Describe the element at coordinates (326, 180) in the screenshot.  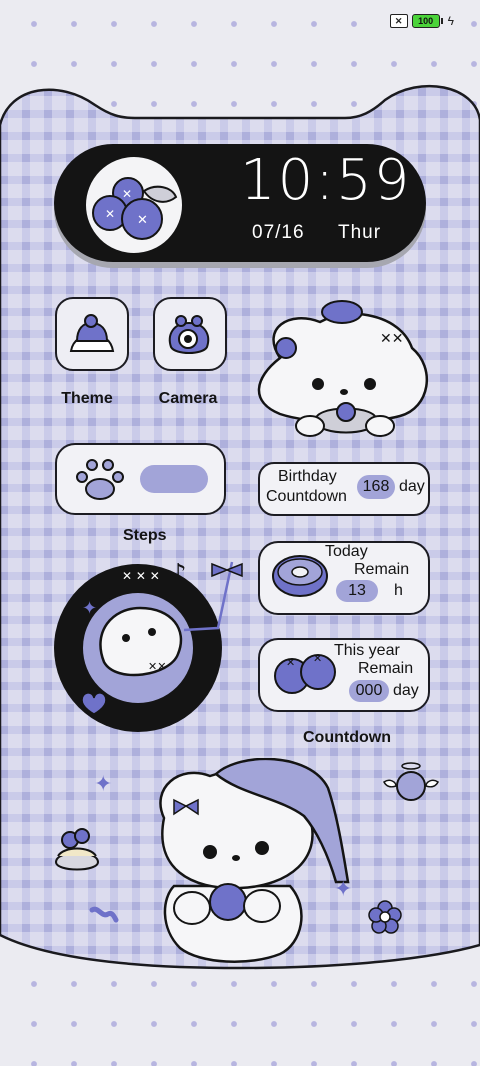
I see `clock-time: 10:59` at that location.